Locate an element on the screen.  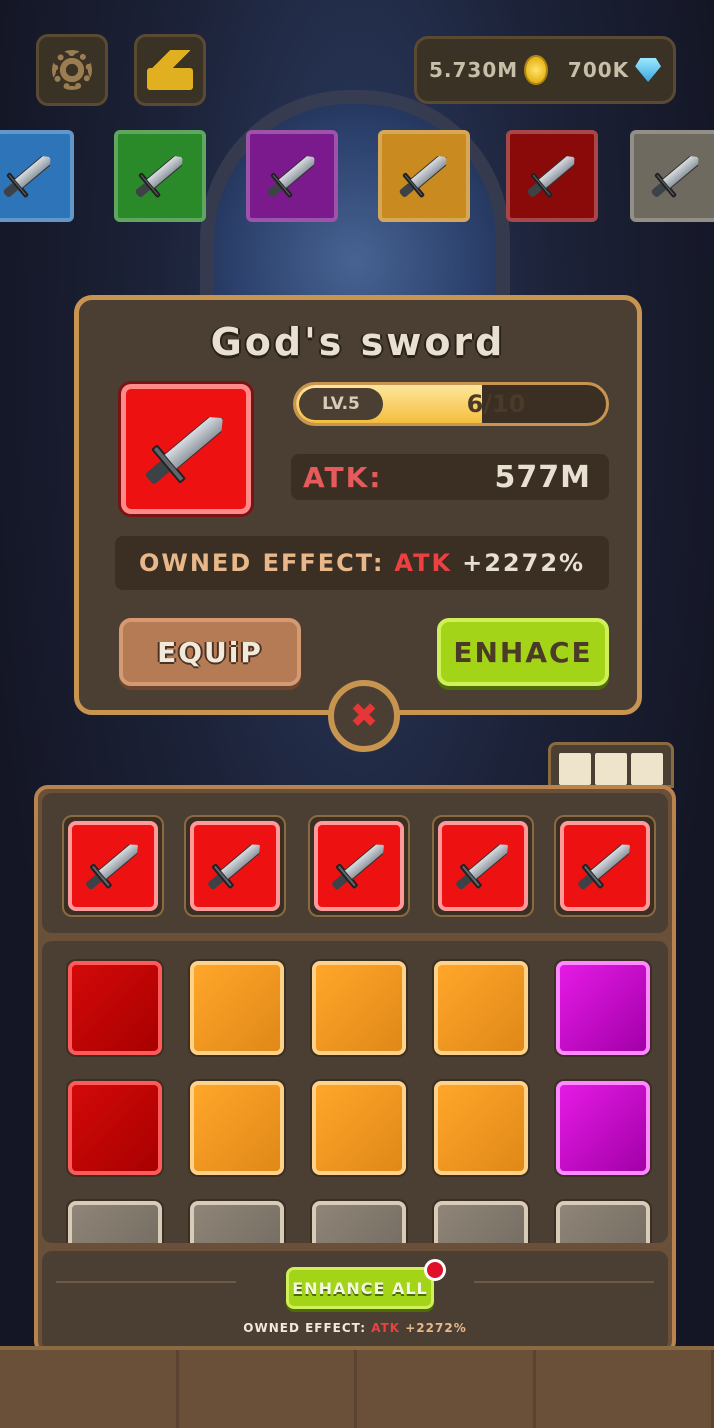
close-icon: ✖ is located at coordinates (364, 716).